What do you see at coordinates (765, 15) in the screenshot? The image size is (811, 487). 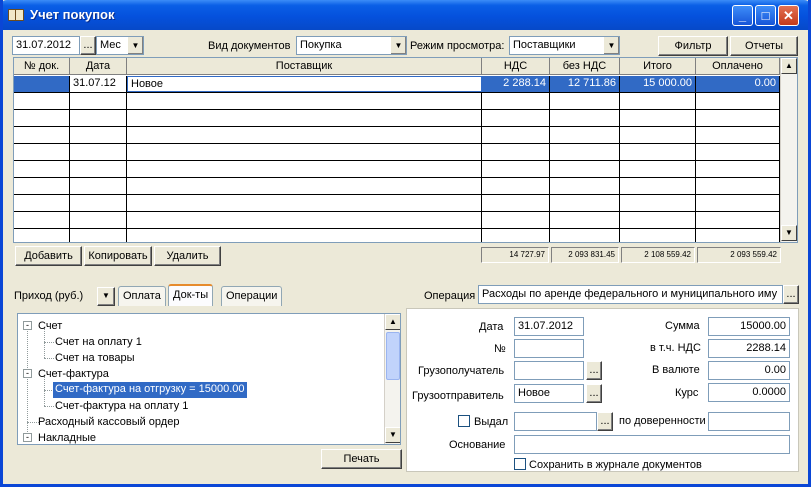 I see `maximize-button: □` at bounding box center [765, 15].